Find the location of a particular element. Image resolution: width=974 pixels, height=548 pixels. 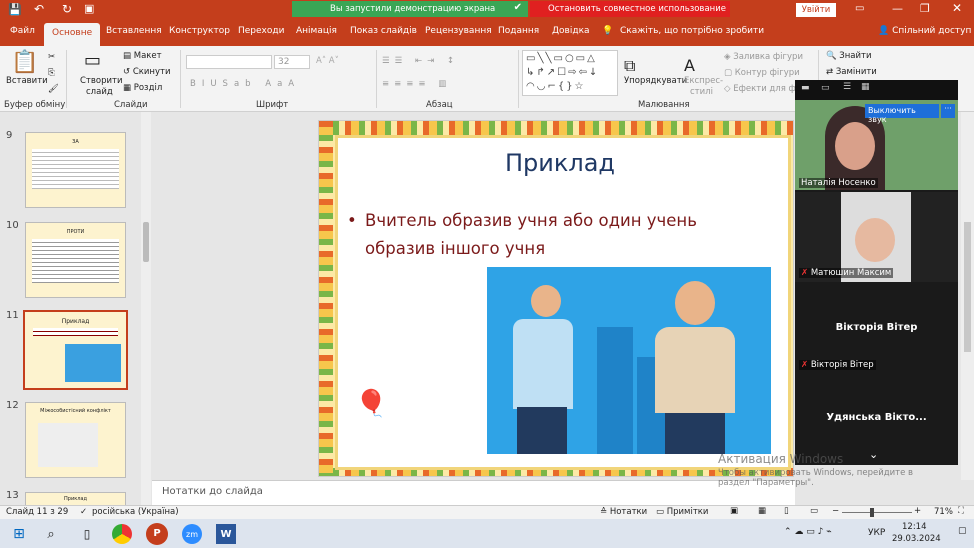

close-icon: ✕ is located at coordinates (957, 8).